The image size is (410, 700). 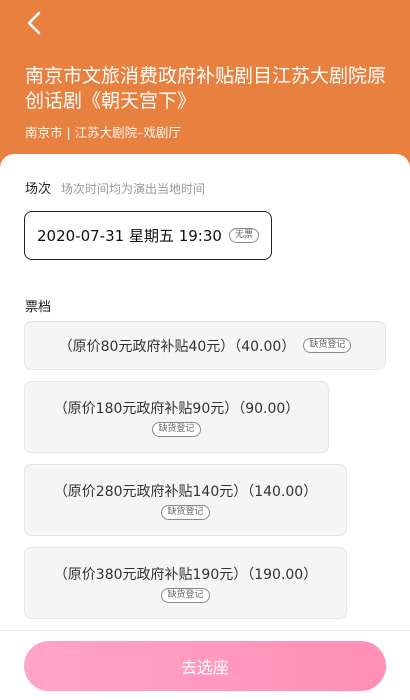 I want to click on select-seat-button: 去选座, so click(x=205, y=666).